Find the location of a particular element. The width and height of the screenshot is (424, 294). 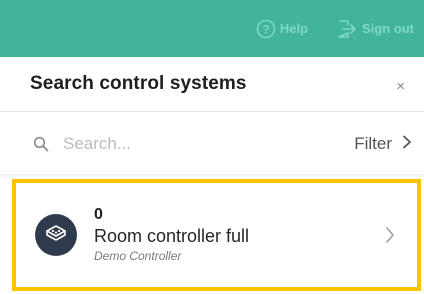

item-text: 0 Room controller full Demo Controller is located at coordinates (239, 235).